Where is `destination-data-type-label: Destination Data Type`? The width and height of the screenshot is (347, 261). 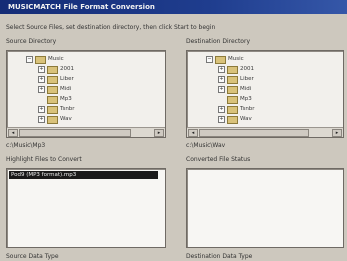
destination-data-type-label: Destination Data Type is located at coordinates (219, 256).